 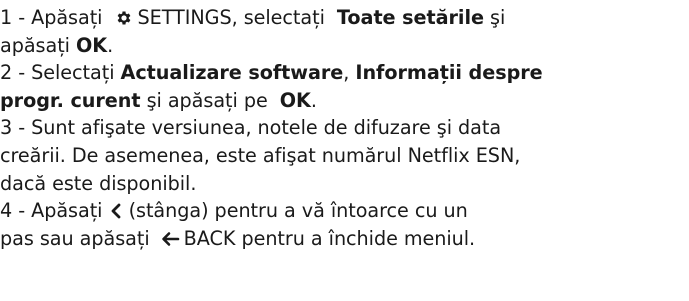 I want to click on step-1-line2-prefix: apăsați, so click(x=38, y=45).